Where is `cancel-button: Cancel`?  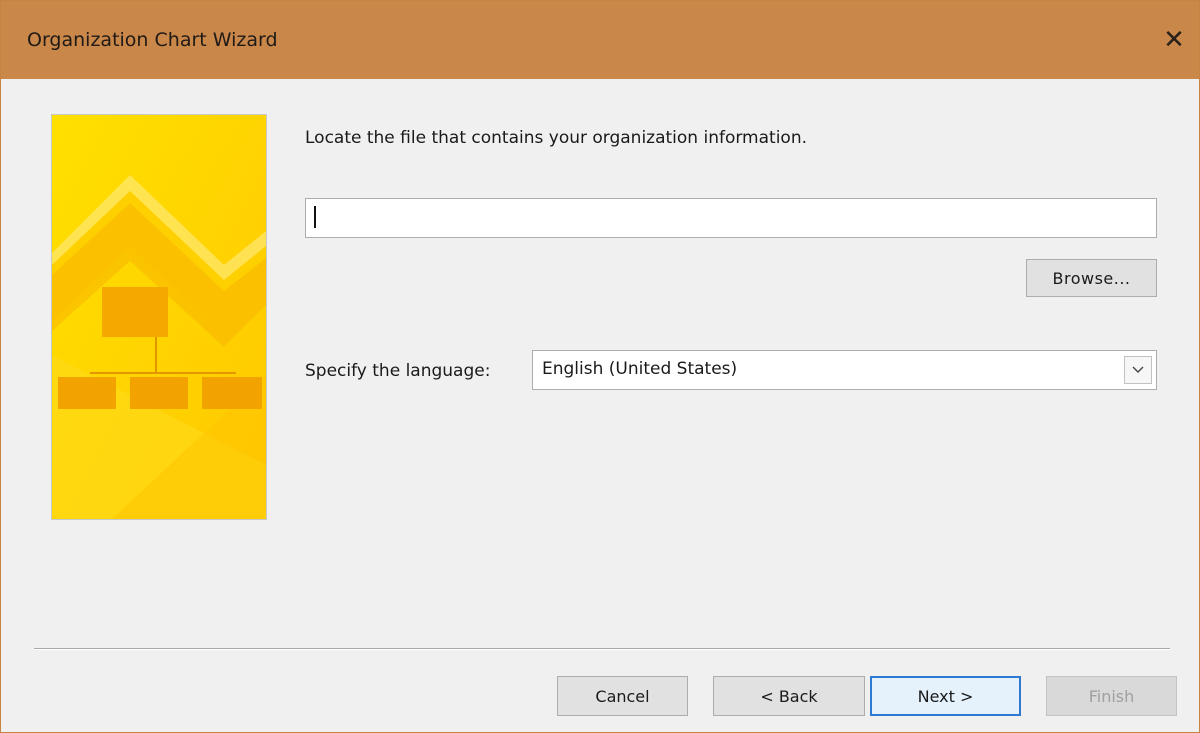
cancel-button: Cancel is located at coordinates (622, 696).